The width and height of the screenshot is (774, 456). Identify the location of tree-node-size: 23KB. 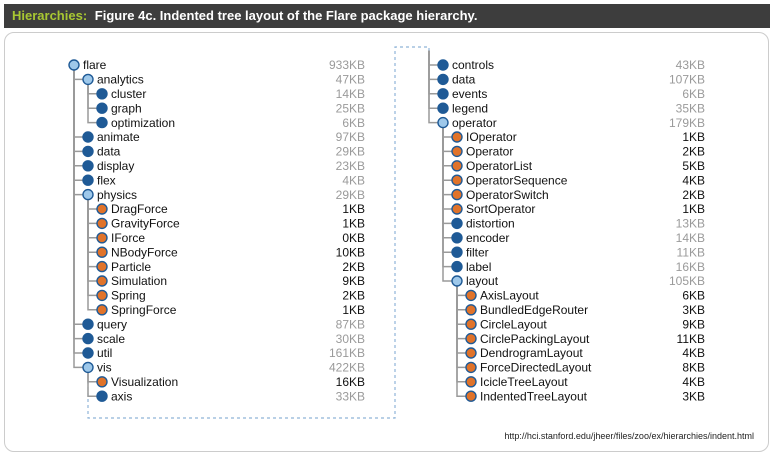
(350, 166).